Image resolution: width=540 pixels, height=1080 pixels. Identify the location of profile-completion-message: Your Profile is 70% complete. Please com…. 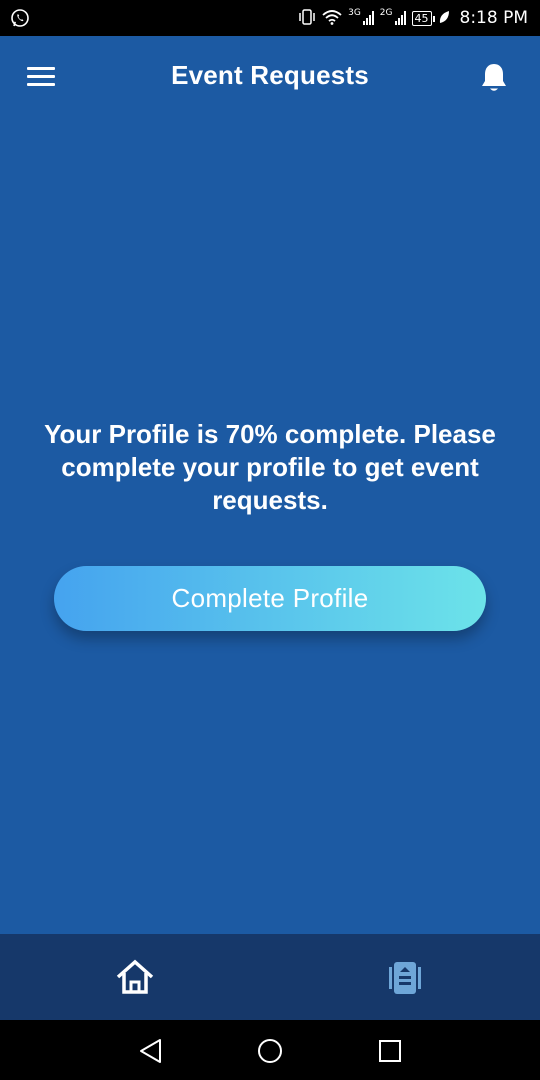
(270, 467).